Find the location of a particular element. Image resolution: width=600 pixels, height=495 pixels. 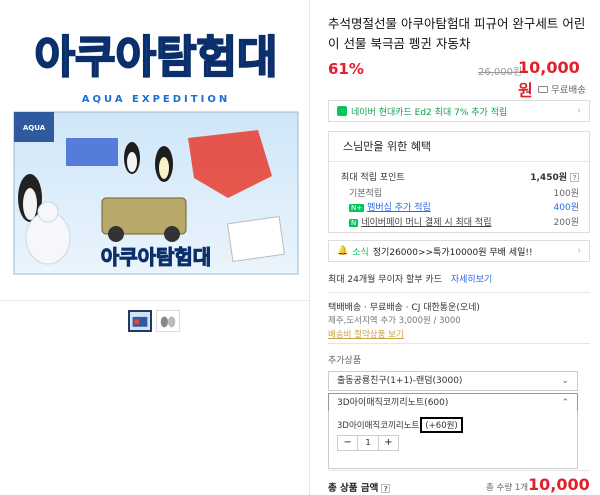

naverpay-points-link: 네이버페이 머니 결제 시 최대 적립 is located at coordinates (426, 223).